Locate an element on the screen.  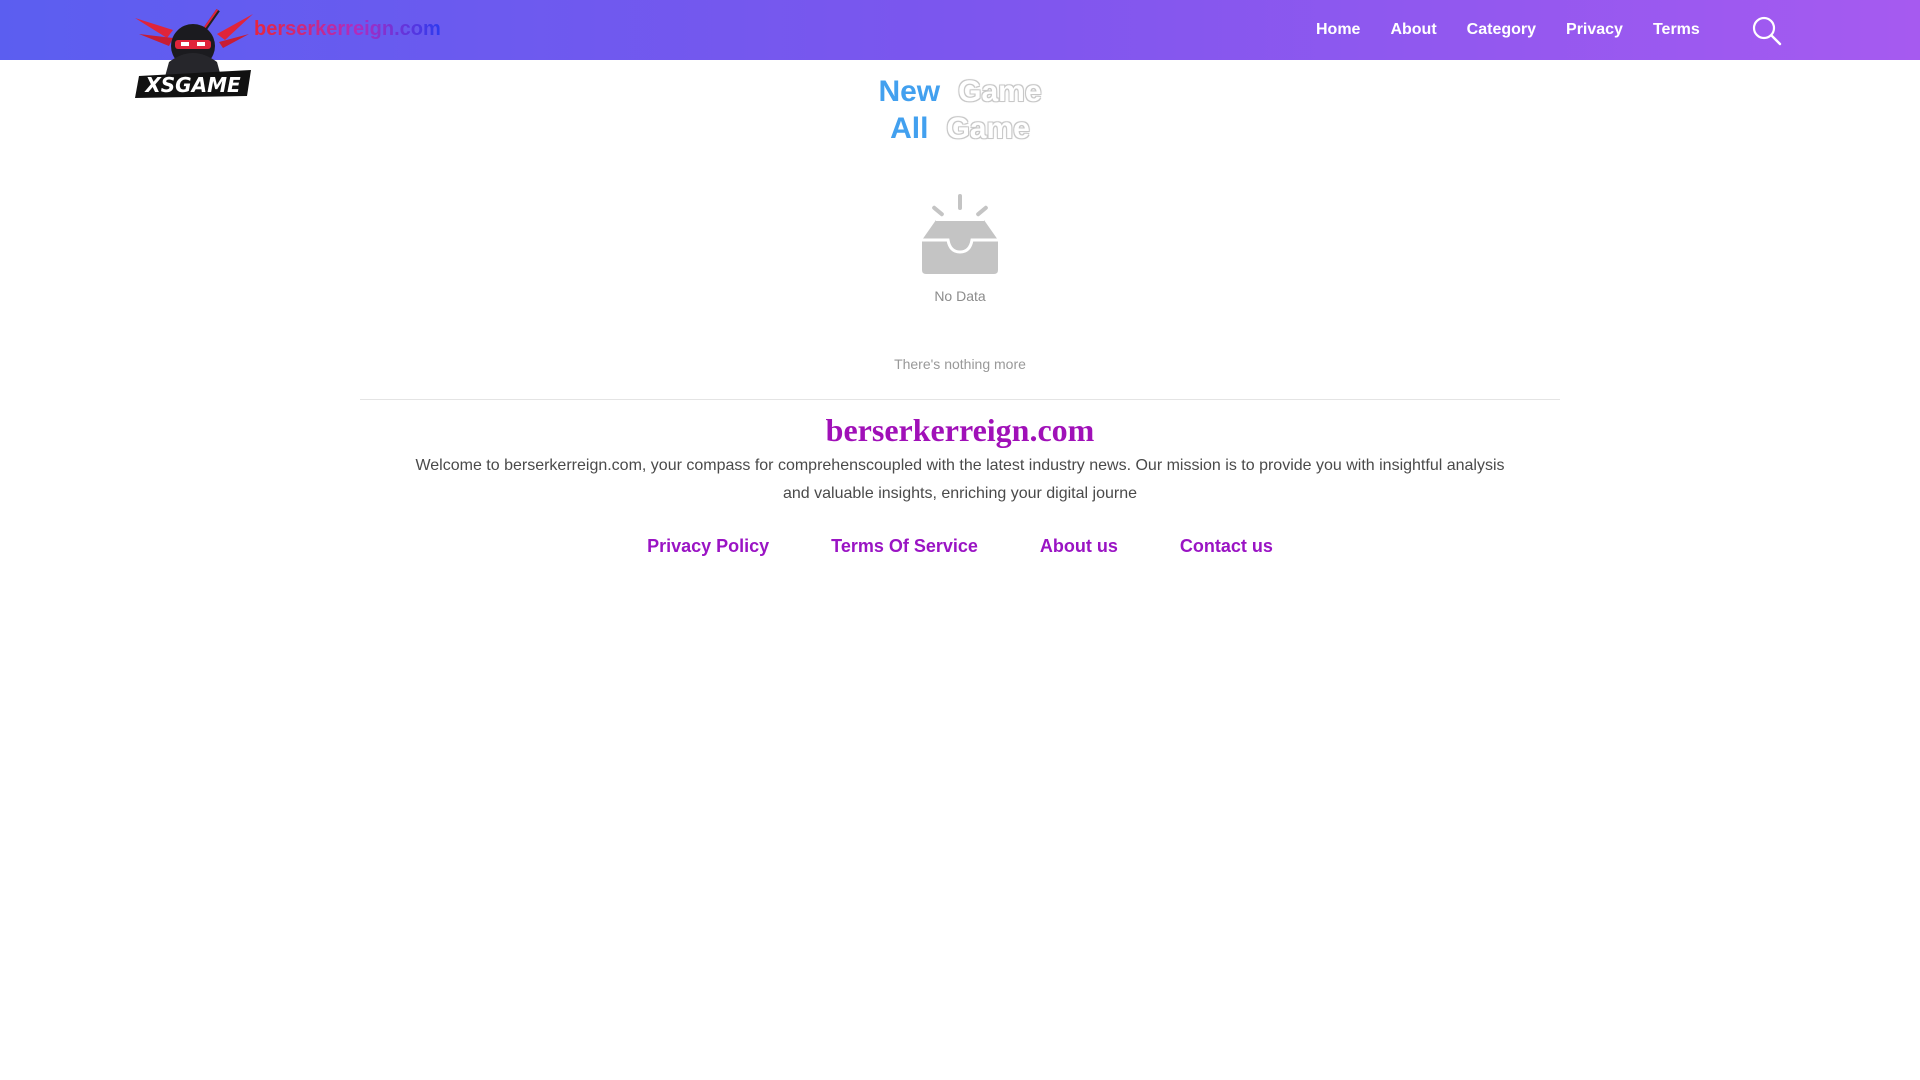
footer-link-contact-us: Contact us is located at coordinates (1226, 546).